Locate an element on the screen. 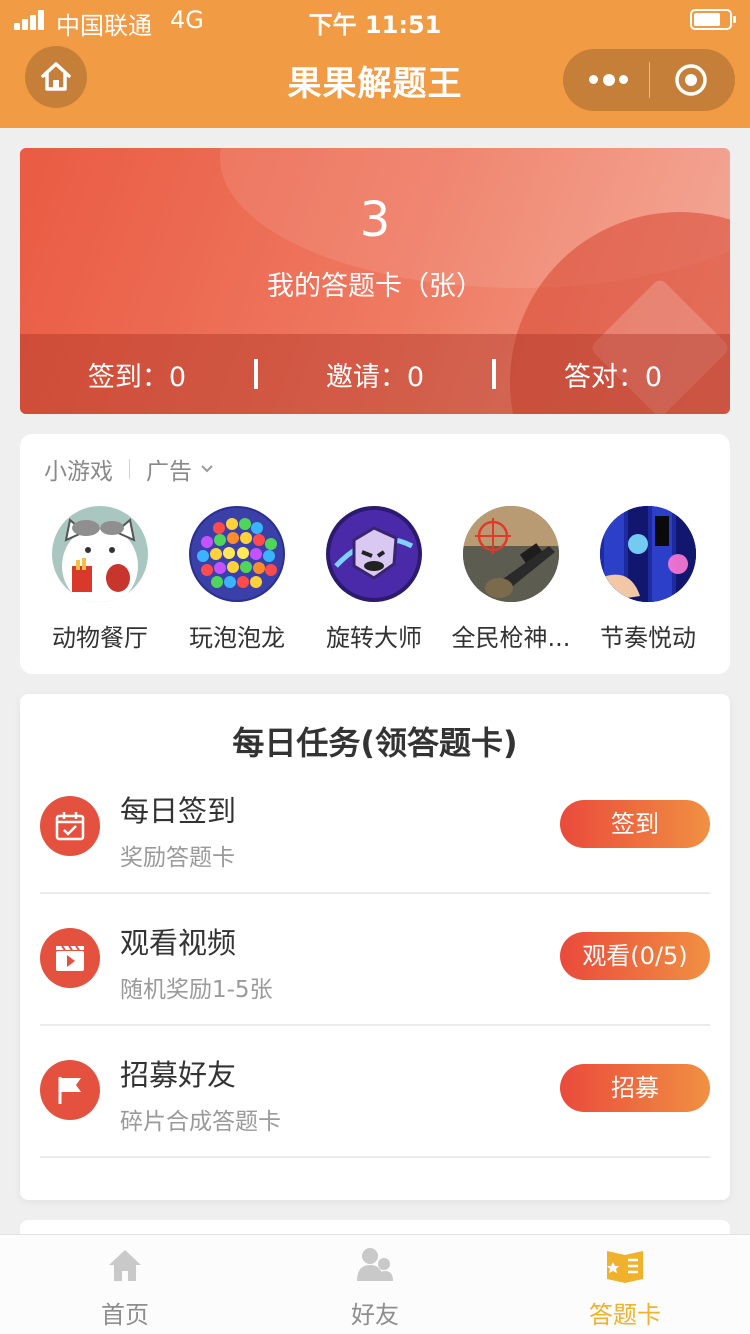 The height and width of the screenshot is (1334, 750). game-name: 动物餐厅 is located at coordinates (100, 638).